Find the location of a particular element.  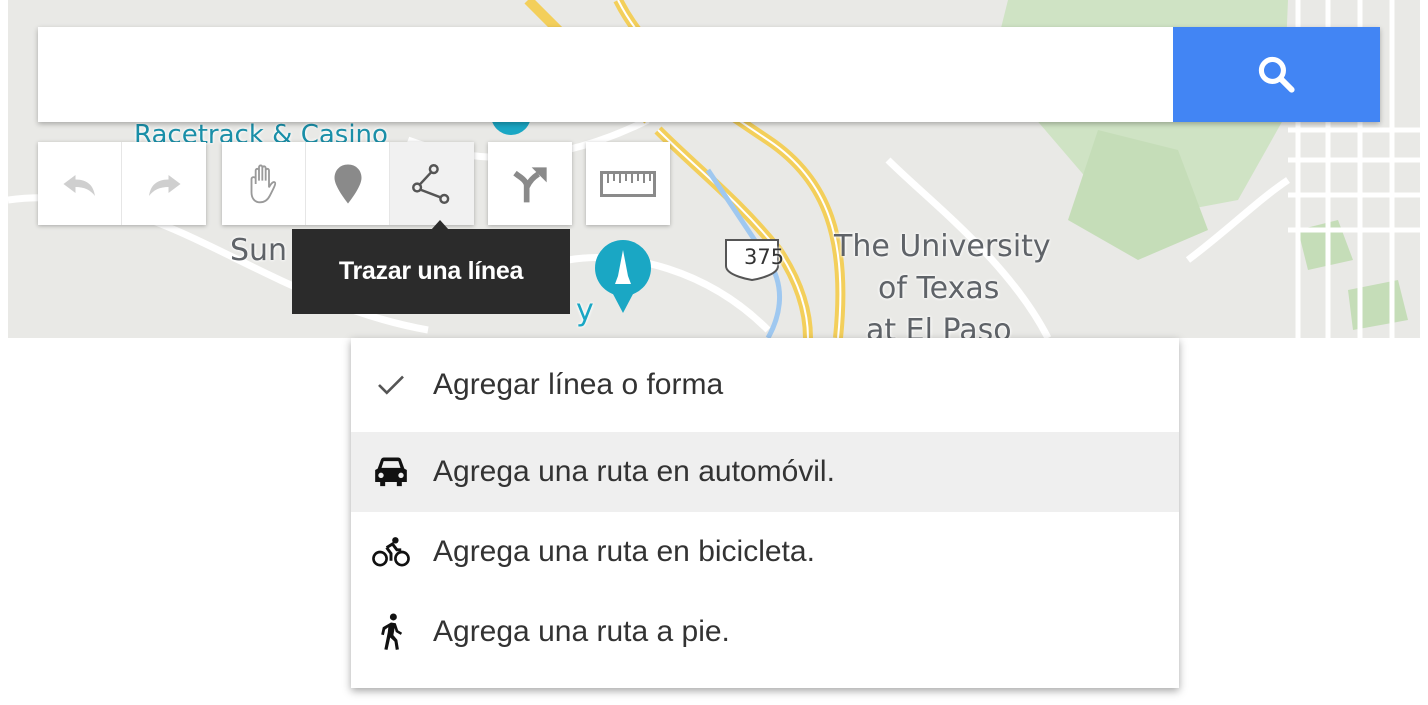

university-label-line1: The University is located at coordinates (942, 246).